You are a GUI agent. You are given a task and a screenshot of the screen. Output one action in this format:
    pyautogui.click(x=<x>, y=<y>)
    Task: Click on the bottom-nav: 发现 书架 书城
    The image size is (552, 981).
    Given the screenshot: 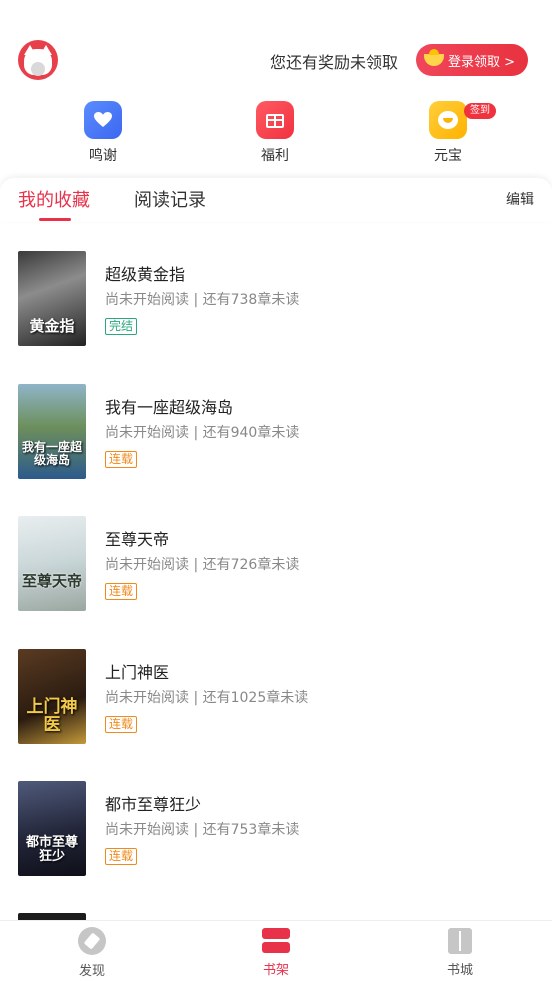 What is the action you would take?
    pyautogui.click(x=276, y=950)
    